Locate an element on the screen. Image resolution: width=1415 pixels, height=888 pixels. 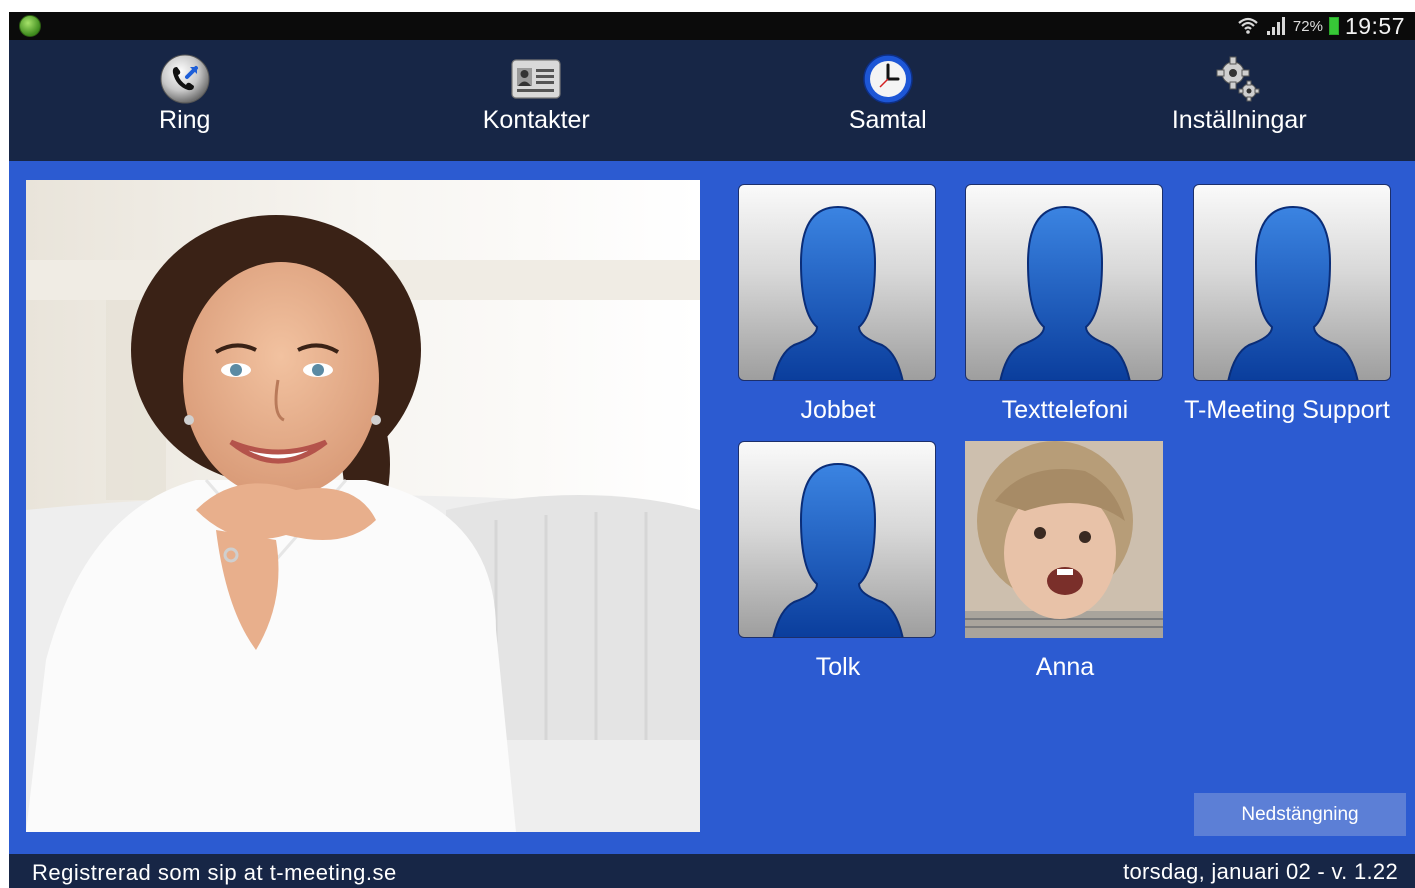
status-indicators: 72% 19:57 is located at coordinates (1321, 26).